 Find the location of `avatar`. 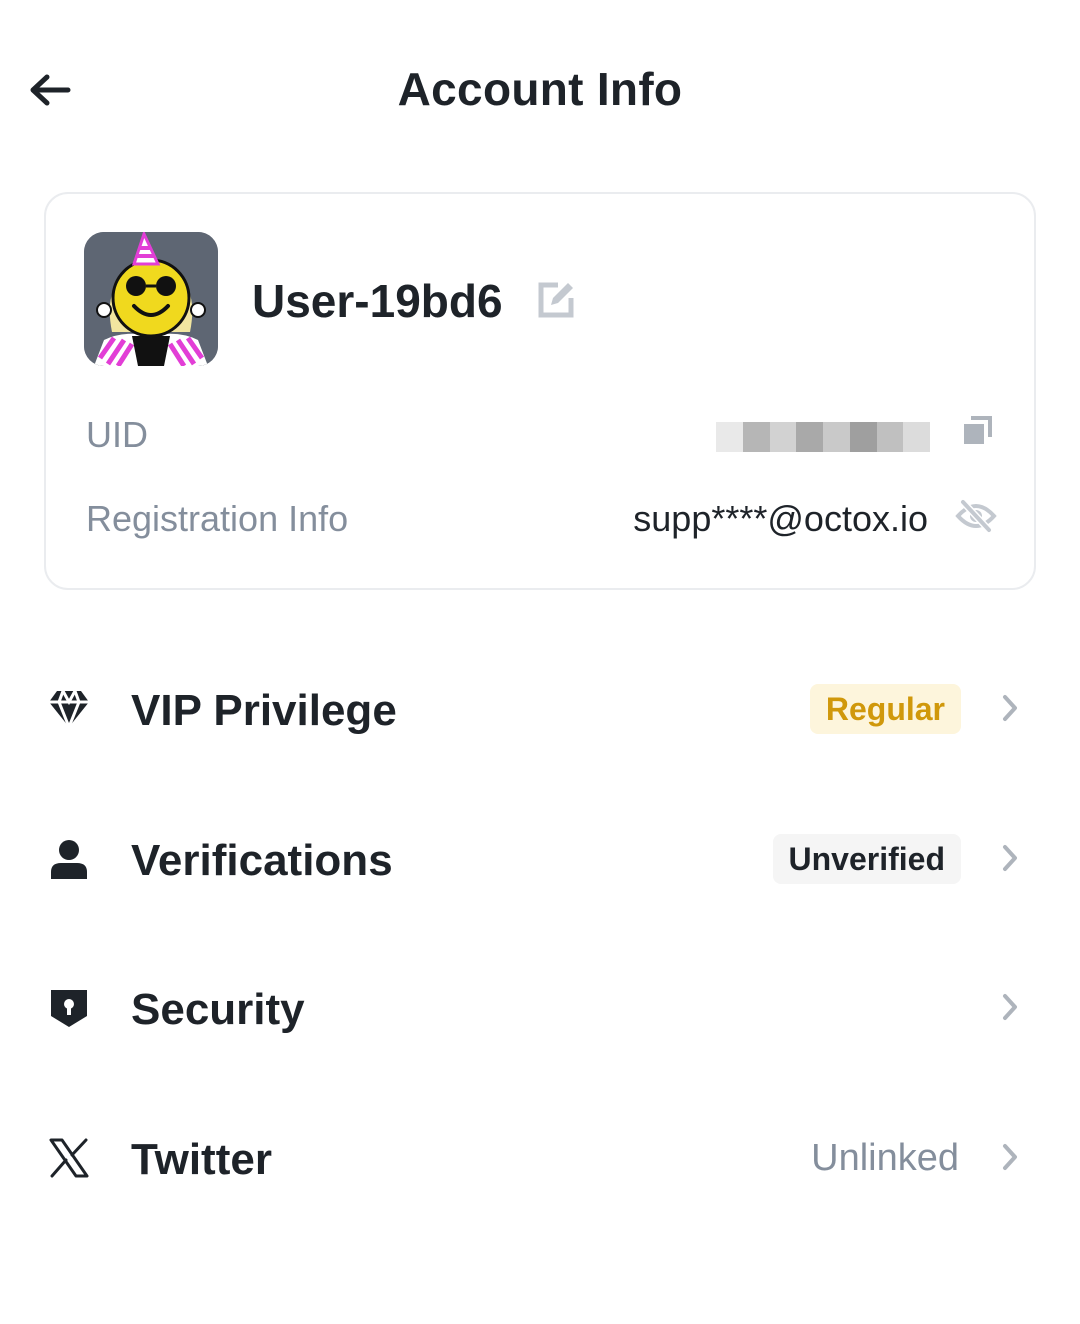

avatar is located at coordinates (151, 299).